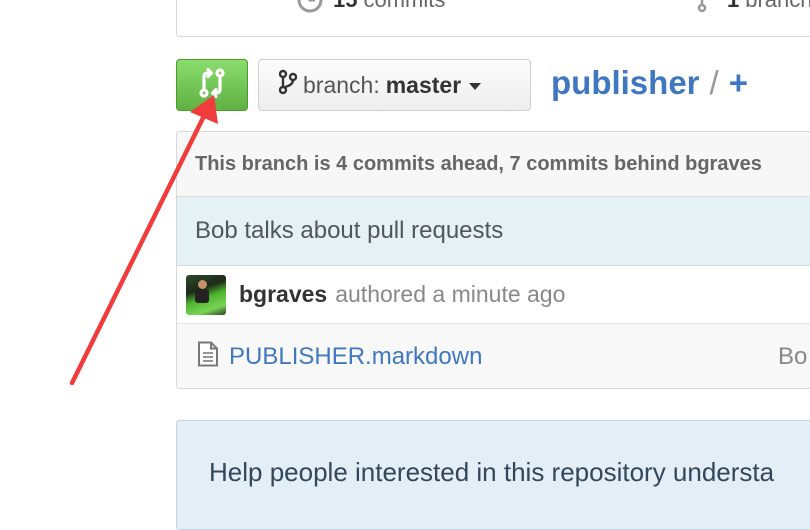  What do you see at coordinates (355, 357) in the screenshot?
I see `file-name-link: PUBLISHER.markdown` at bounding box center [355, 357].